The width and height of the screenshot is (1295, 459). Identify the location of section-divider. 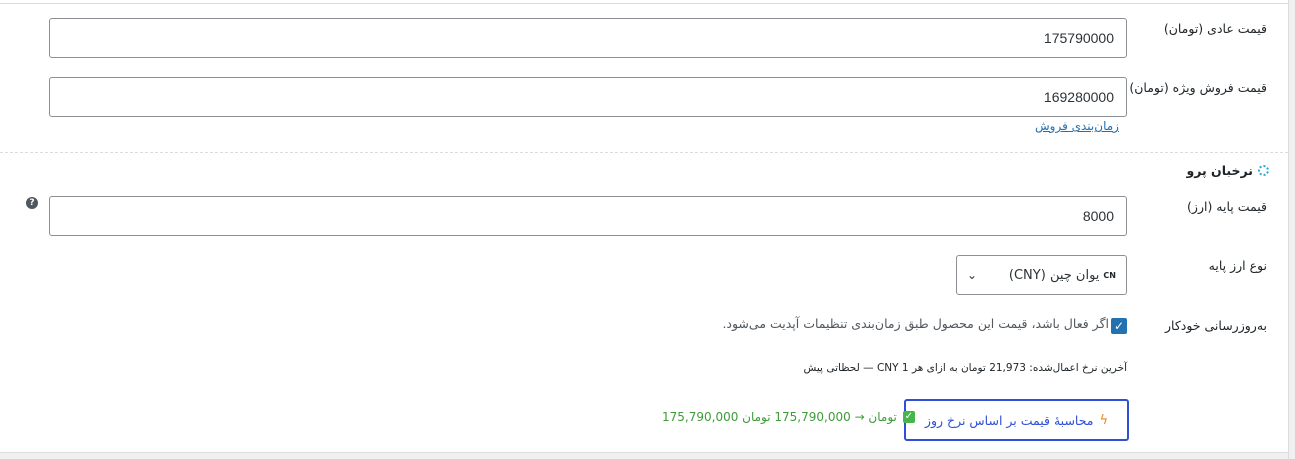
(644, 152).